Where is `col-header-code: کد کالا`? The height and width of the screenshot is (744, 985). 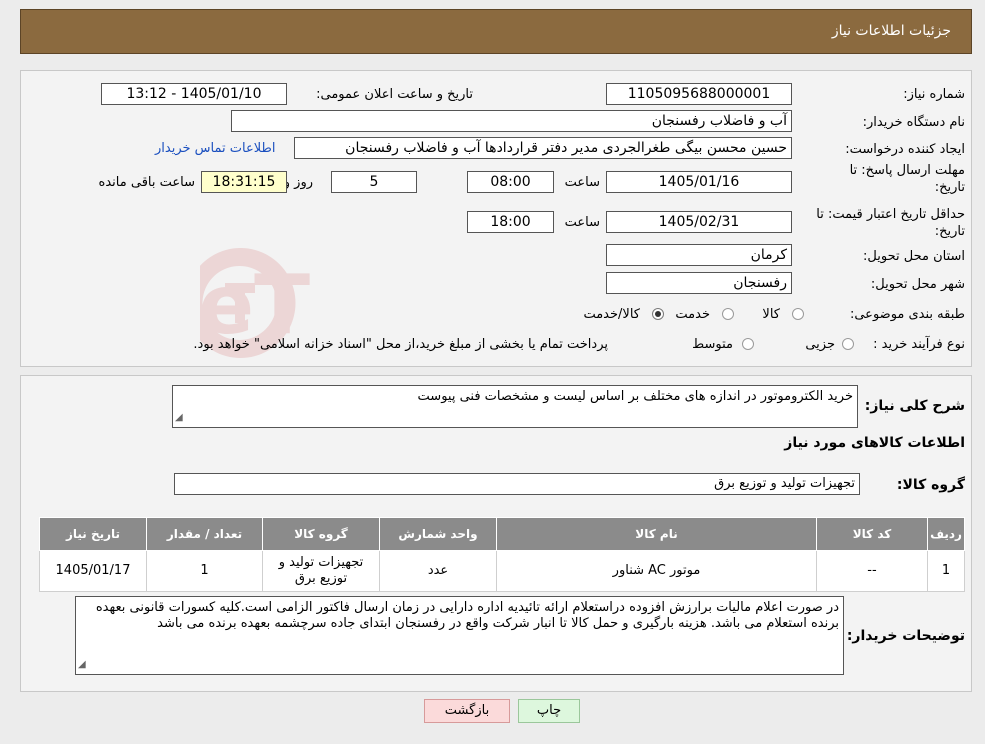
col-header-code: کد کالا is located at coordinates (872, 534).